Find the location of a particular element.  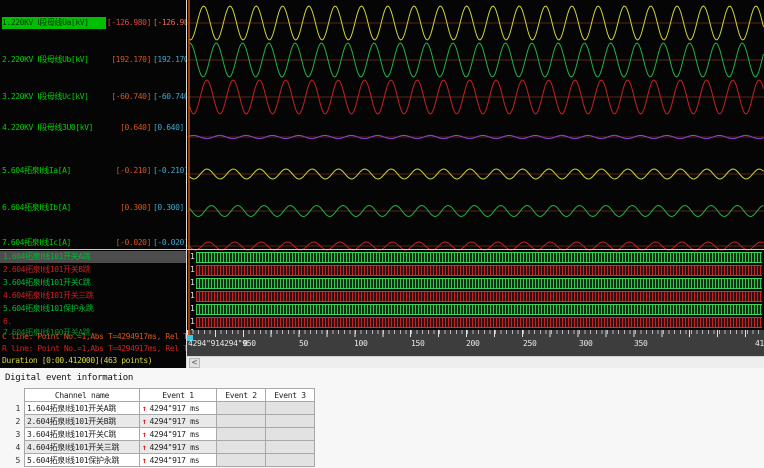

event-table-header-row: Channel name Event 1 Event 2 Event 3 is located at coordinates (160, 395).